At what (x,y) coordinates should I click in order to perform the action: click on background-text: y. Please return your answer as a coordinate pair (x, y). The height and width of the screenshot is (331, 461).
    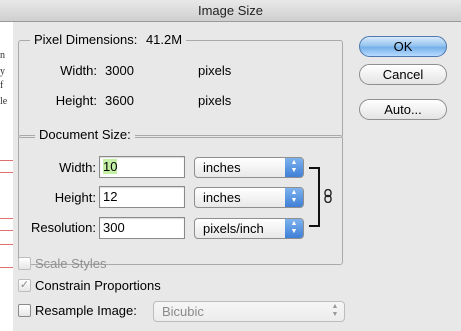
    Looking at the image, I should click on (2, 71).